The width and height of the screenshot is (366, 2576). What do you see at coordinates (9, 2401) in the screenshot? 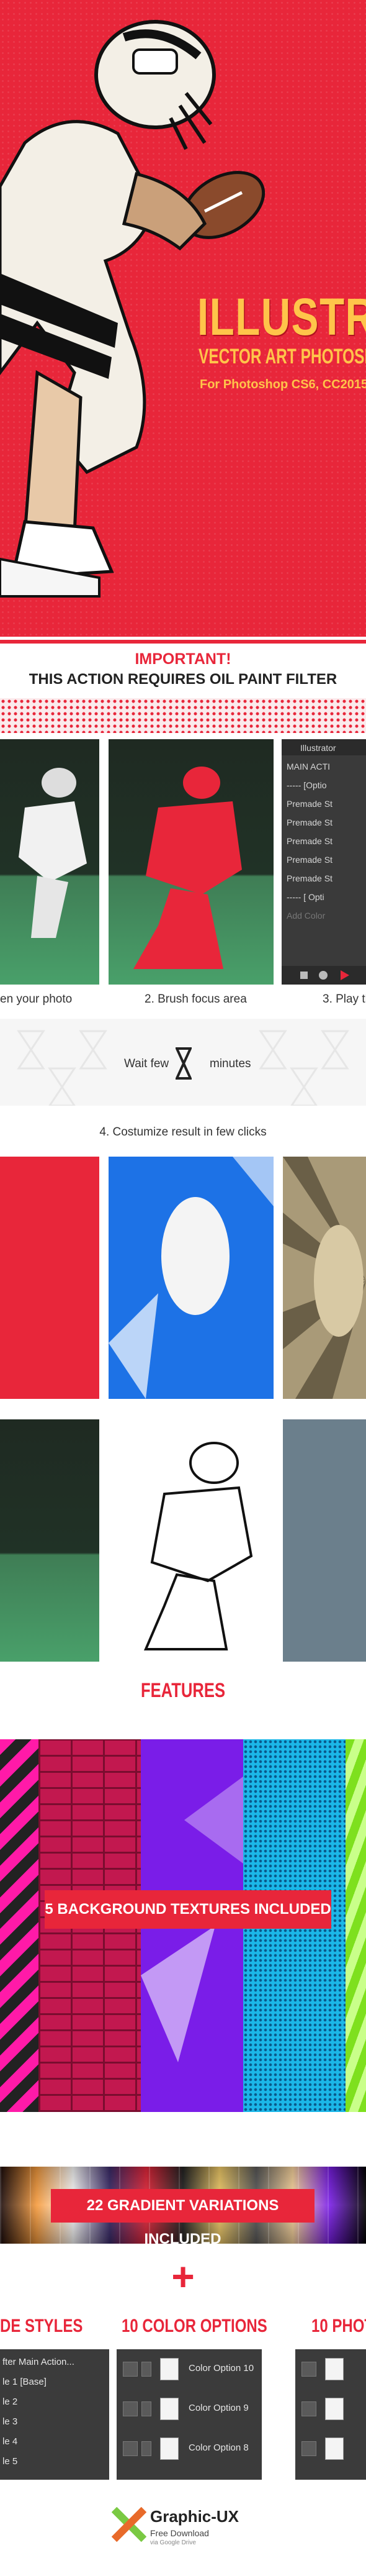
I see `style-row: le 2` at bounding box center [9, 2401].